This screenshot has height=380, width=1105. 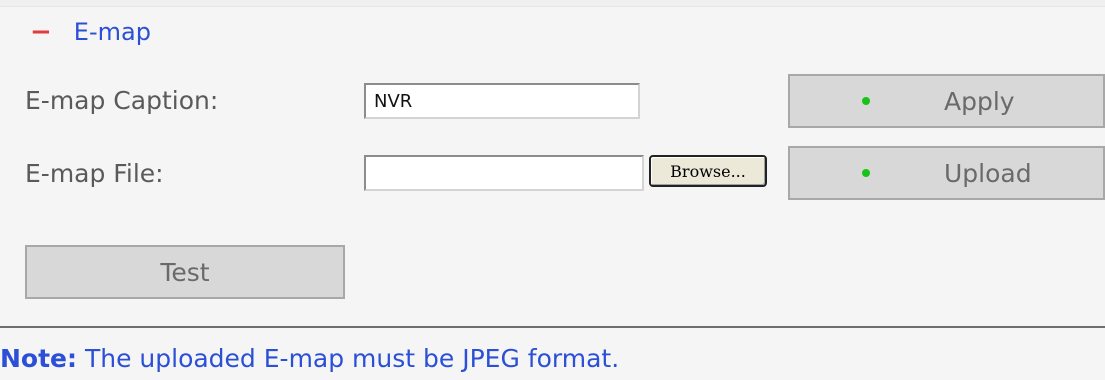 What do you see at coordinates (979, 101) in the screenshot?
I see `apply-button-label: Apply` at bounding box center [979, 101].